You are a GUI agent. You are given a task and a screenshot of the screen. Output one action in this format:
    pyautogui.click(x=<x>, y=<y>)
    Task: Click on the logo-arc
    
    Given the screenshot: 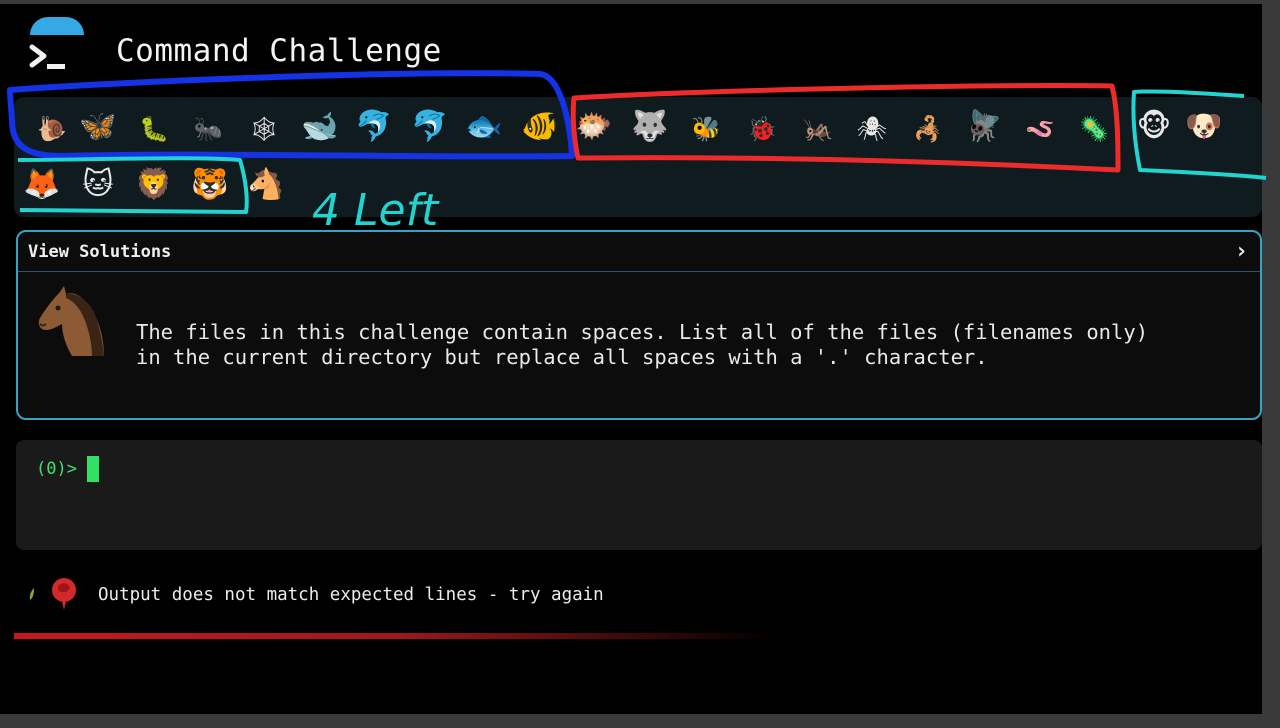 What is the action you would take?
    pyautogui.click(x=57, y=26)
    